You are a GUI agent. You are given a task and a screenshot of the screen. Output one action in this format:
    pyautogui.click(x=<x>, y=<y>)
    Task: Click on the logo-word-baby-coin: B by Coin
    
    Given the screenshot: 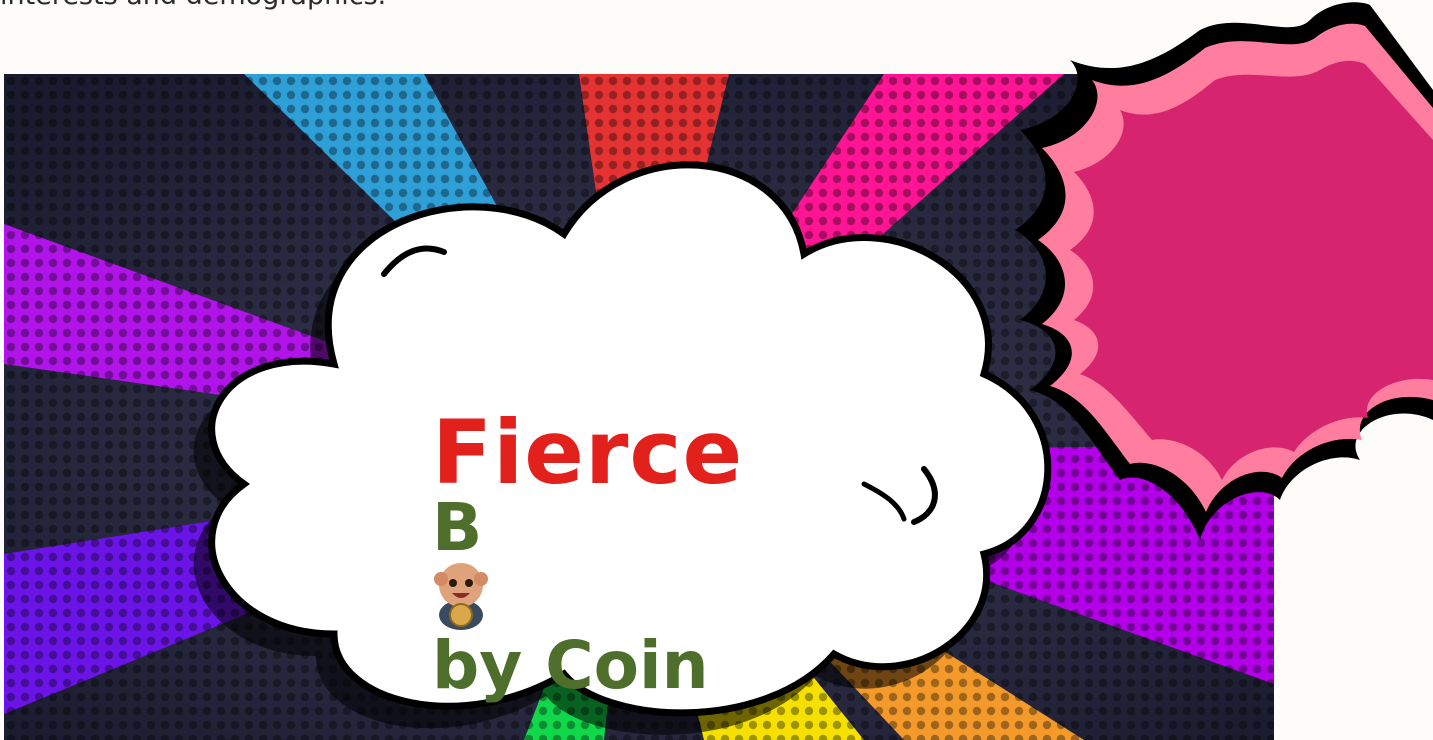 What is the action you would take?
    pyautogui.click(x=570, y=597)
    